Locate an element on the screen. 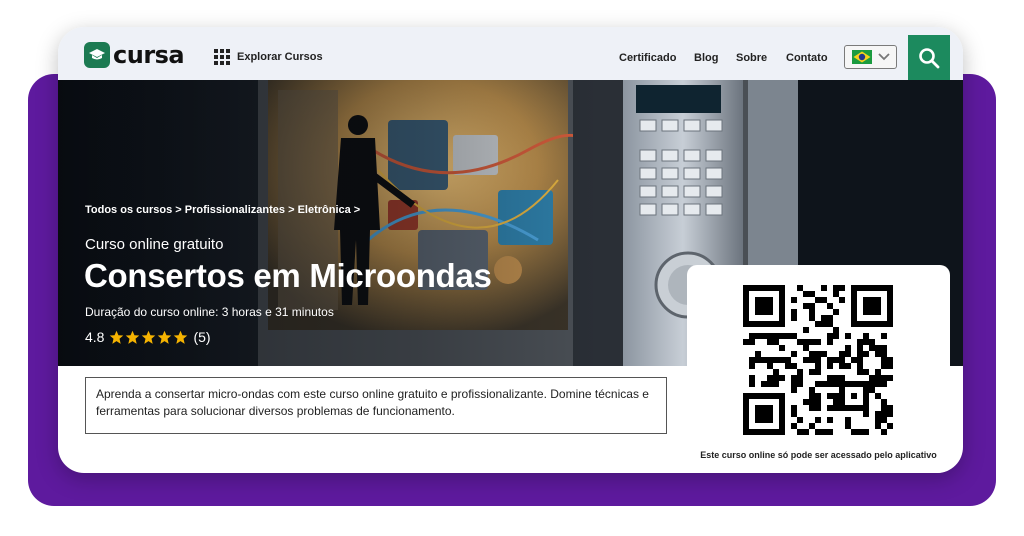 Image resolution: width=1024 pixels, height=536 pixels. page-title: Consertos em Microondas is located at coordinates (288, 275).